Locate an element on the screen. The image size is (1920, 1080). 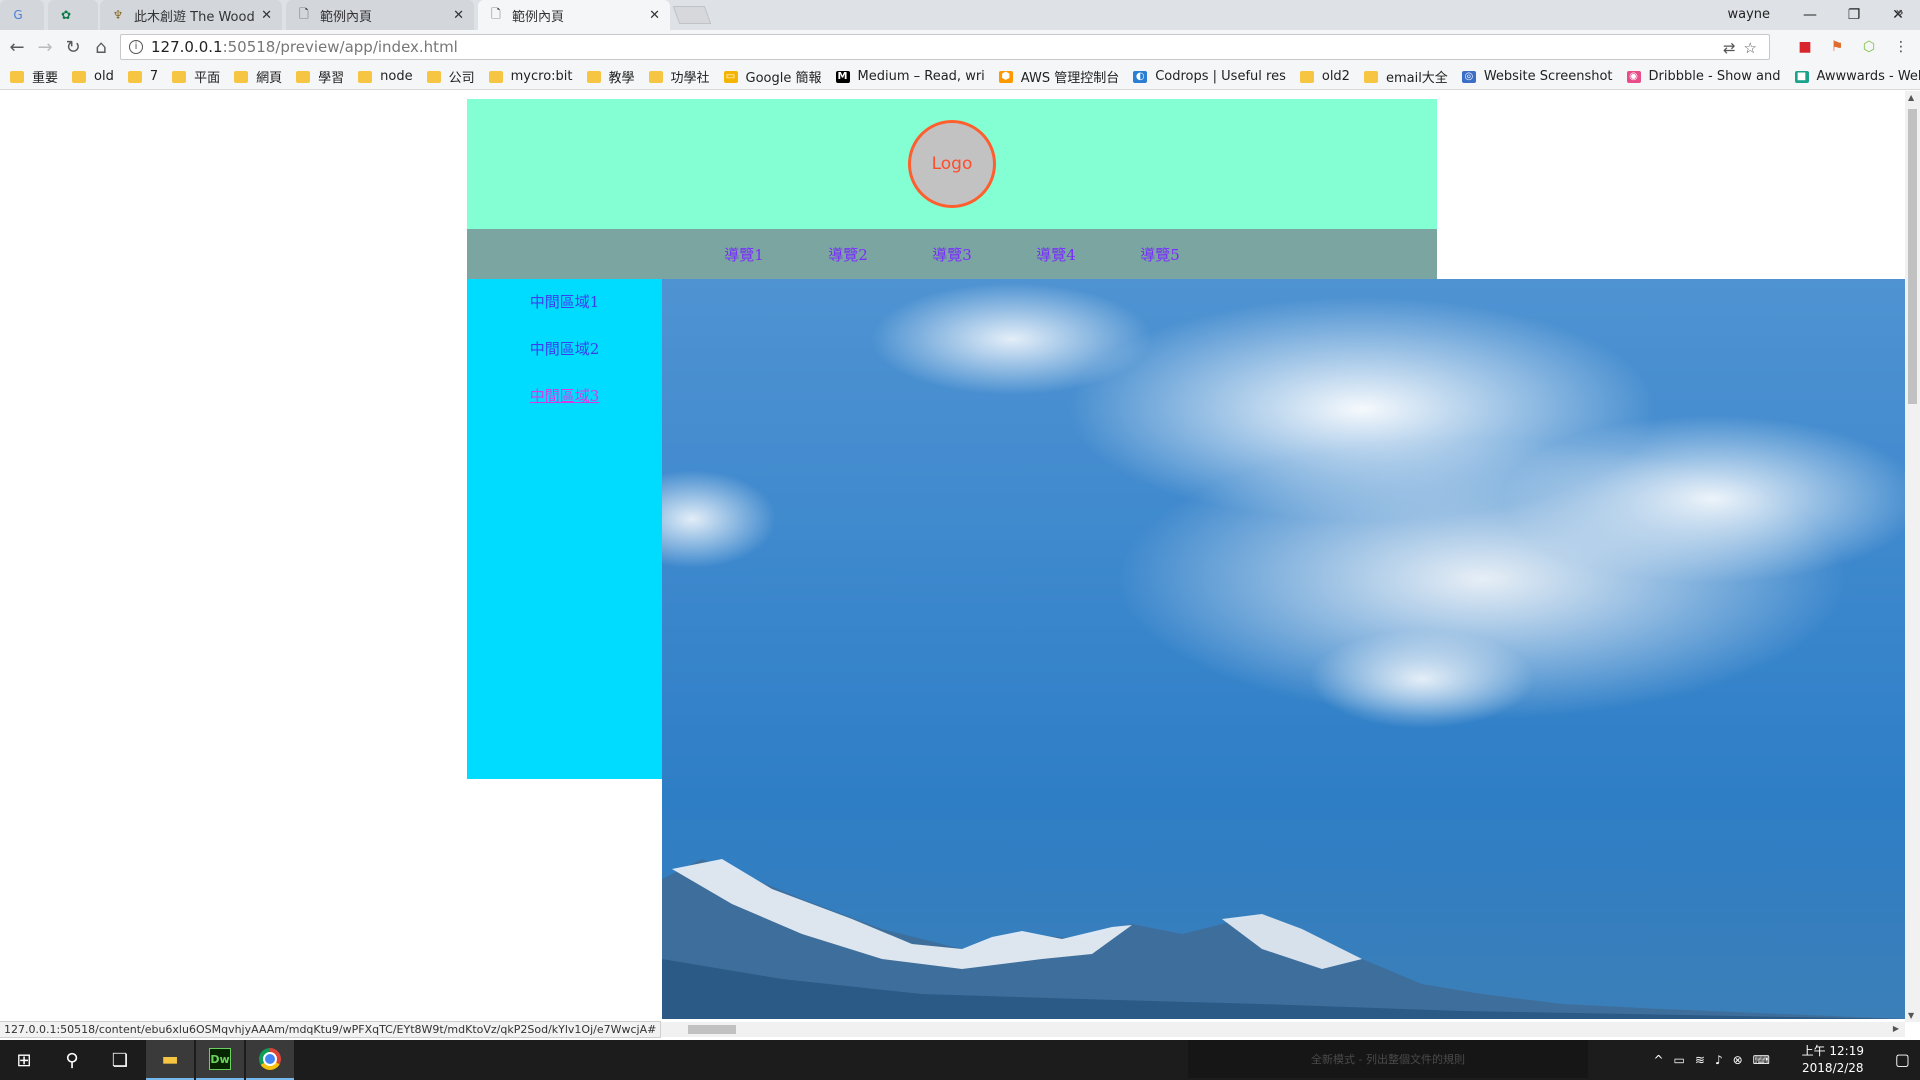
translate-icon: ⇄ is located at coordinates (1729, 48).